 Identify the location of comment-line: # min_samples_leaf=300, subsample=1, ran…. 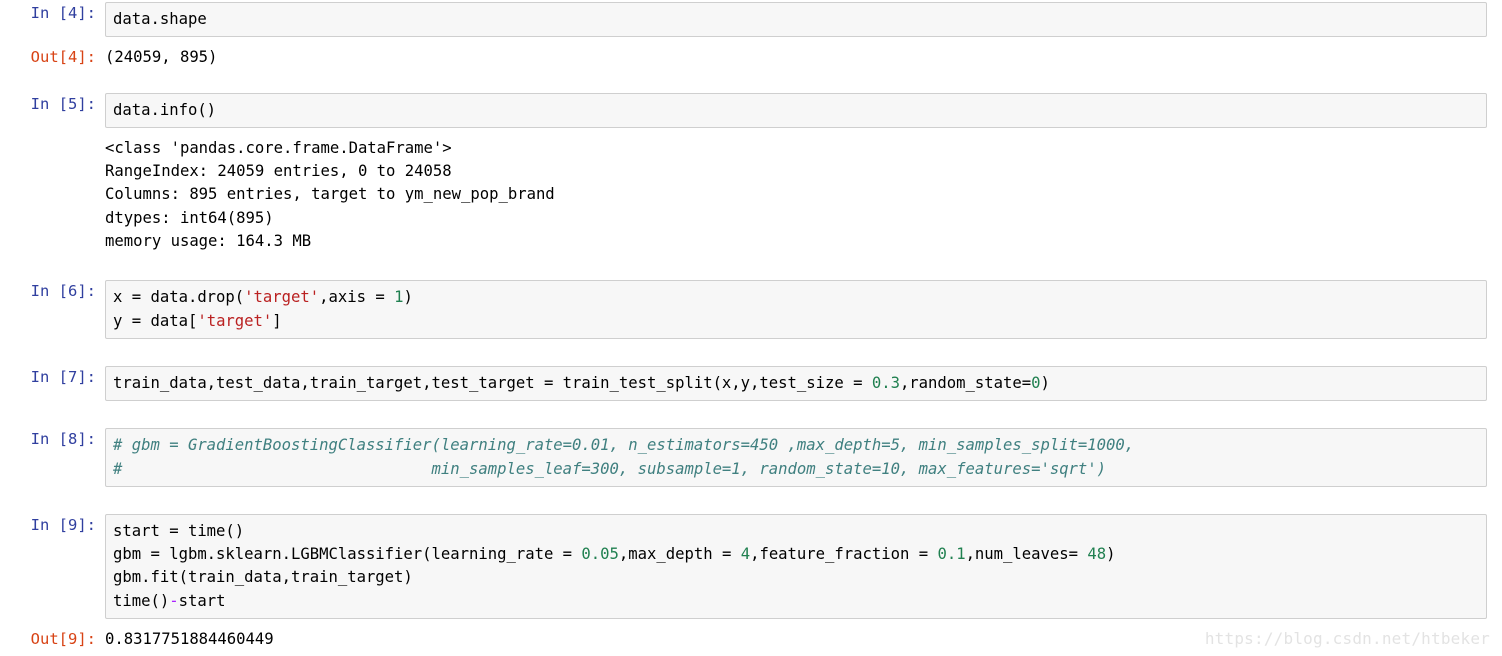
(610, 468).